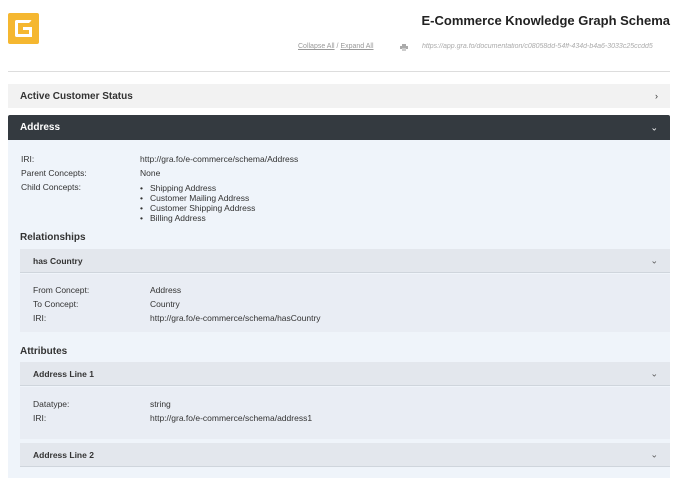 The height and width of the screenshot is (478, 680). I want to click on attribute-iri-value: http://gra.fo/e-commerce/schema/address1, so click(231, 418).